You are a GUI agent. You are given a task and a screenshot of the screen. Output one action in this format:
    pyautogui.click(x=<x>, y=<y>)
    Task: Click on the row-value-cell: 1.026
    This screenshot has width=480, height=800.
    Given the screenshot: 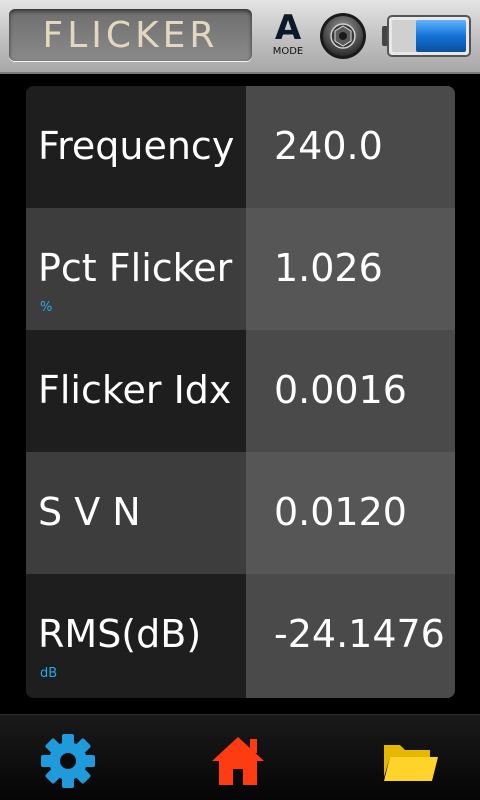 What is the action you would take?
    pyautogui.click(x=350, y=269)
    